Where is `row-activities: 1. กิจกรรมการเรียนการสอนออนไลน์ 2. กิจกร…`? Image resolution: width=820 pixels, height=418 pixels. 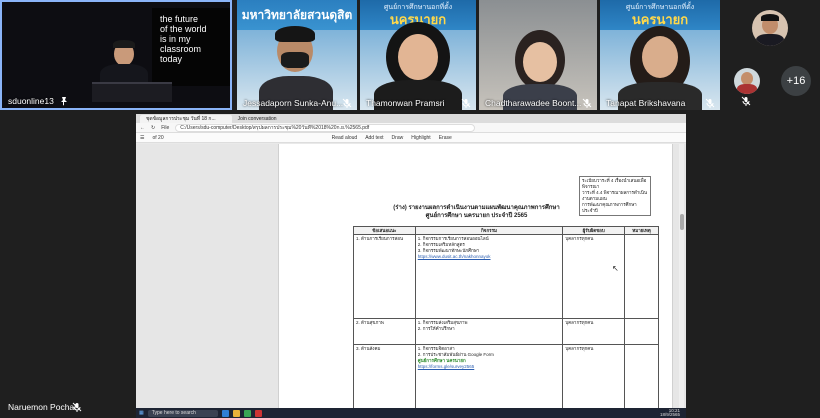 row-activities: 1. กิจกรรมการเรียนการสอนออนไลน์ 2. กิจกร… is located at coordinates (489, 276).